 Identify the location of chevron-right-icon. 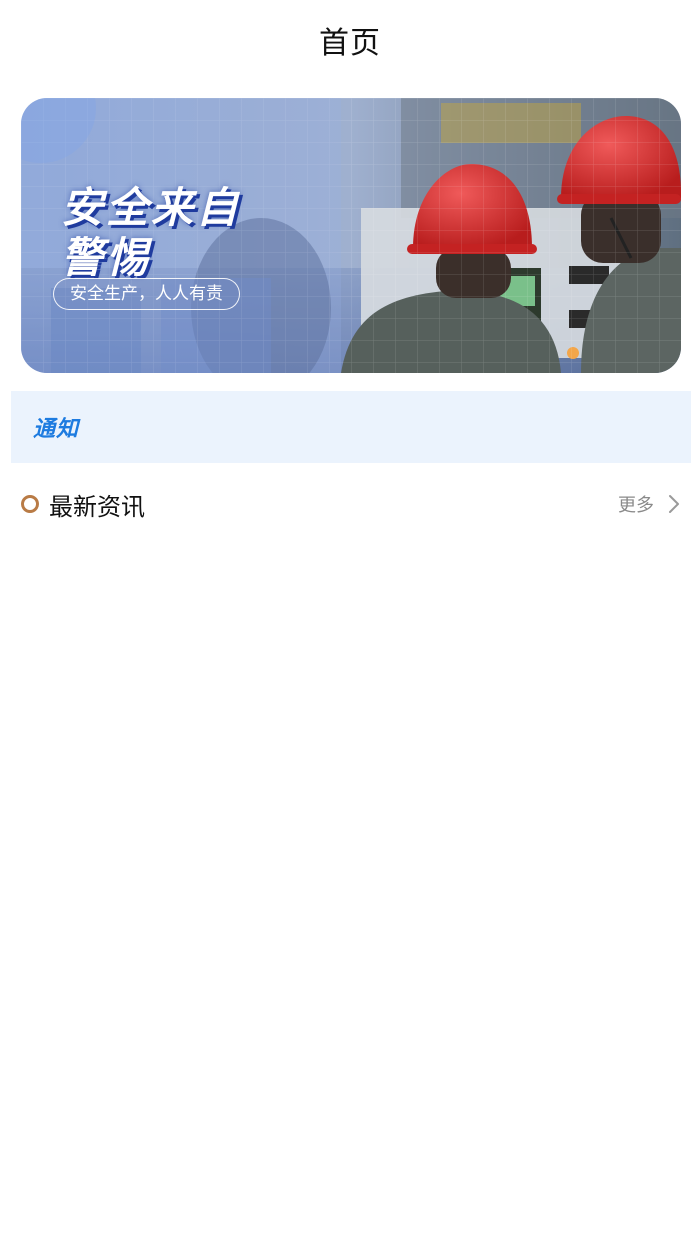
(674, 504).